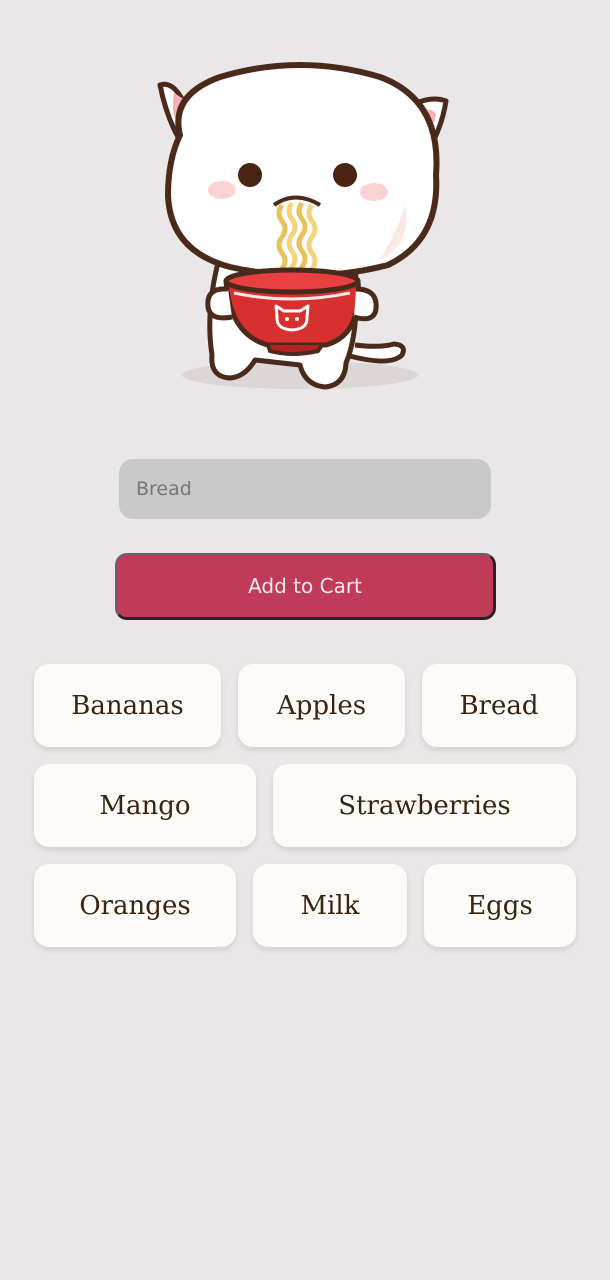 The width and height of the screenshot is (610, 1280). I want to click on item-input, so click(305, 489).